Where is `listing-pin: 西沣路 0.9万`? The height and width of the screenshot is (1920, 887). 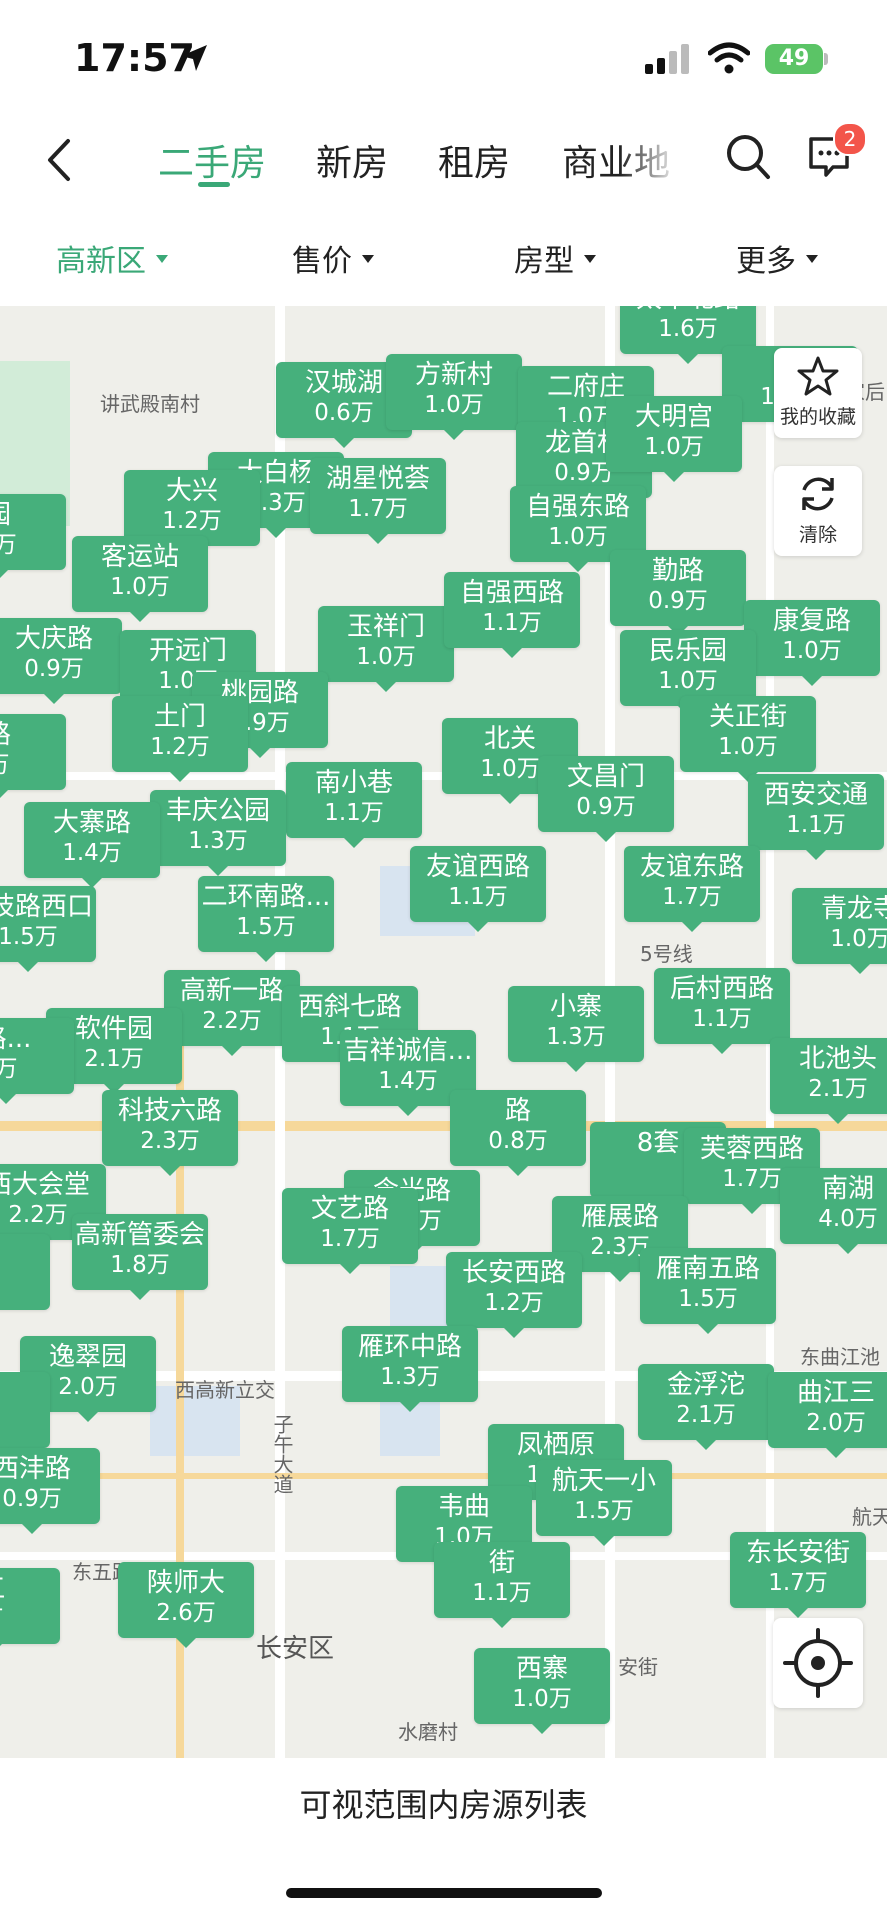
listing-pin: 西沣路 0.9万 is located at coordinates (50, 1491).